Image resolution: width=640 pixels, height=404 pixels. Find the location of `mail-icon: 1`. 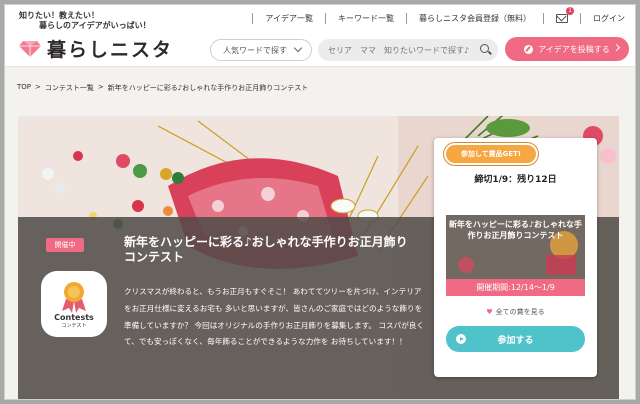

mail-icon: 1 is located at coordinates (565, 15).